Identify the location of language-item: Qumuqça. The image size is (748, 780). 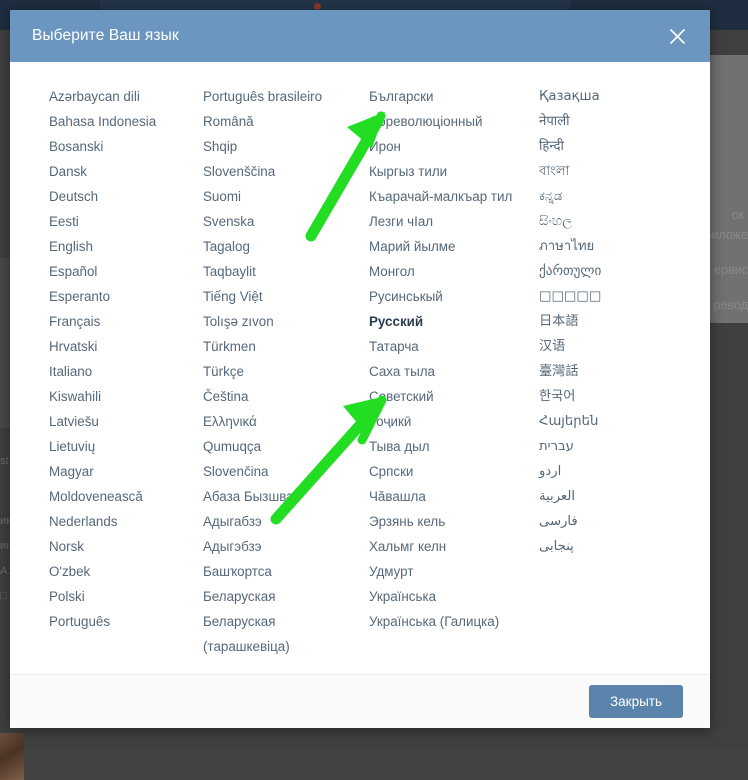
(284, 446).